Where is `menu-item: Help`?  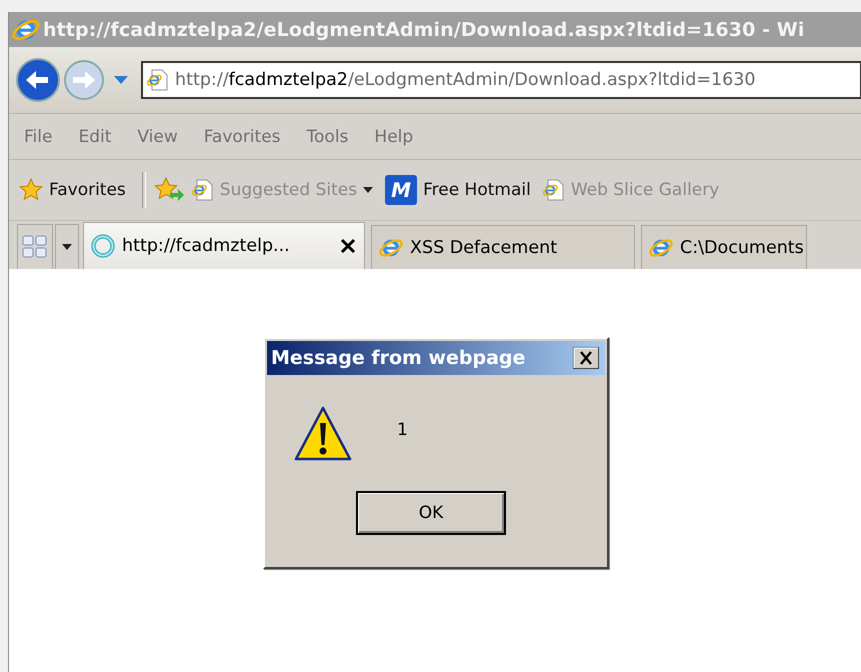
menu-item: Help is located at coordinates (393, 136).